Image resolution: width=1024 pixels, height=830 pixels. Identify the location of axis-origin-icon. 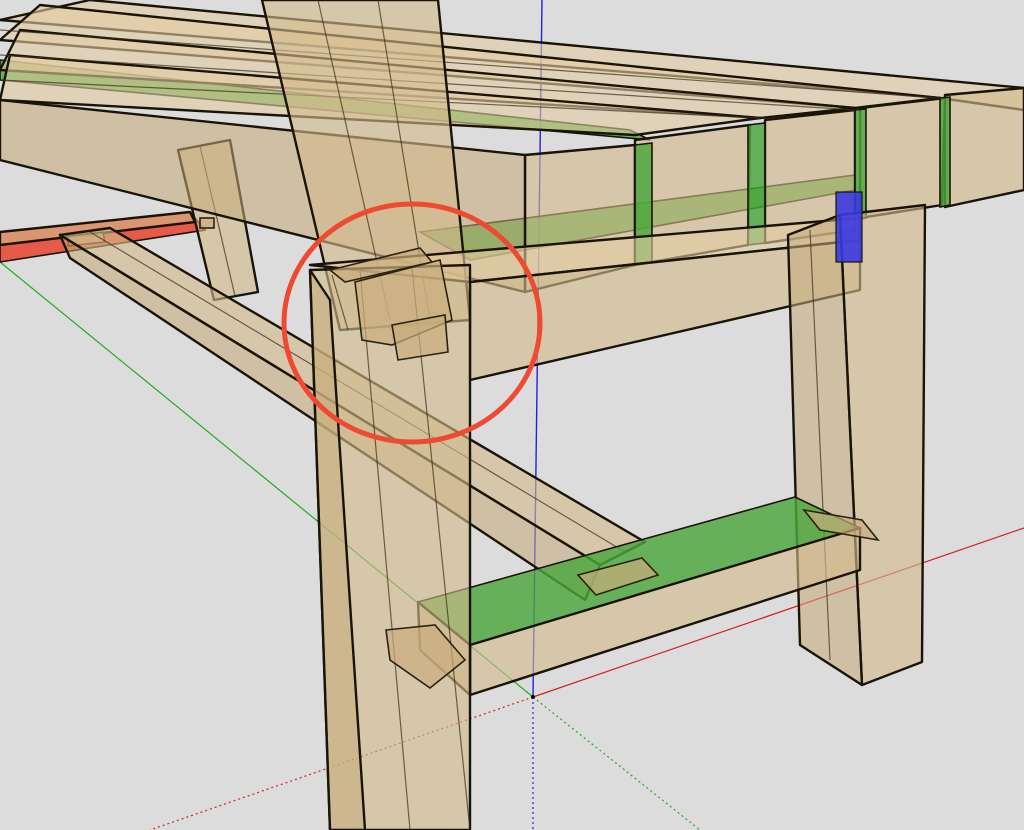
(533, 697).